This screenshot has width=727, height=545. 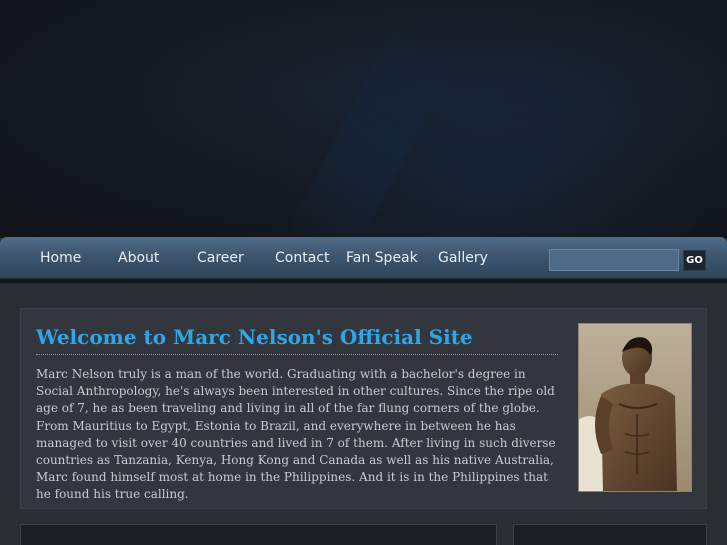 What do you see at coordinates (138, 258) in the screenshot?
I see `nav-about: About` at bounding box center [138, 258].